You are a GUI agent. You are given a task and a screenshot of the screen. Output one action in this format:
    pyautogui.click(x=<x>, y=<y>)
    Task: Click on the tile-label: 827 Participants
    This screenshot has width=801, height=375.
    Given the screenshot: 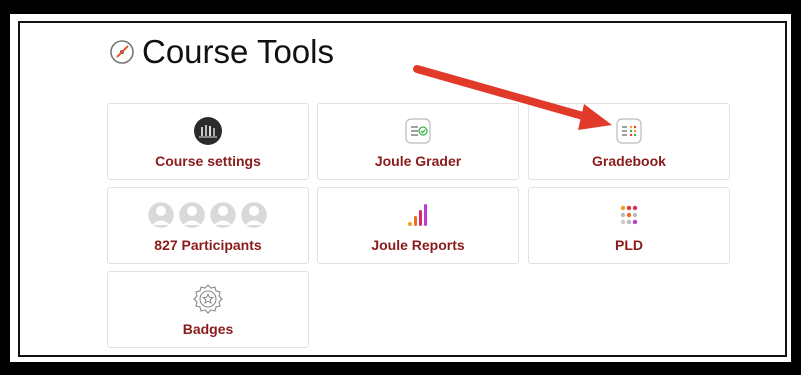 What is the action you would take?
    pyautogui.click(x=208, y=245)
    